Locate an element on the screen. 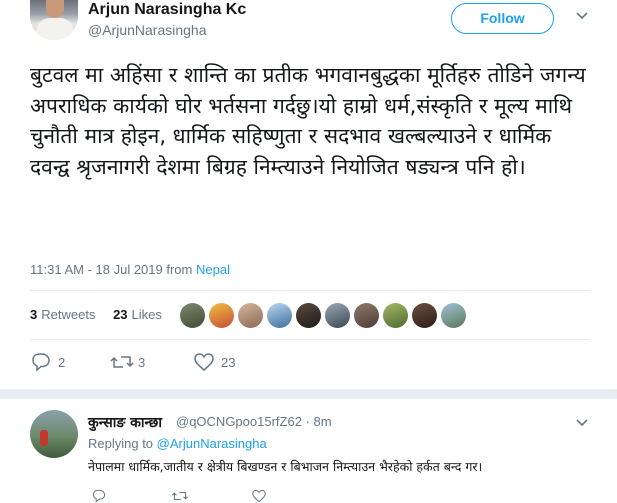 This screenshot has width=617, height=503. retweets-count: 3 is located at coordinates (34, 314).